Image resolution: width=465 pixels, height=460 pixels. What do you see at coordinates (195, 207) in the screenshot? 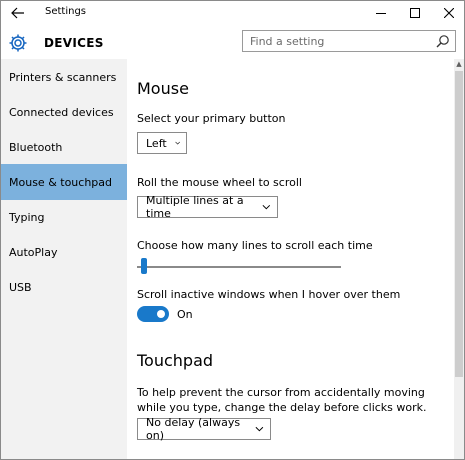
I see `wheel-scroll-value: Multiple lines at a time` at bounding box center [195, 207].